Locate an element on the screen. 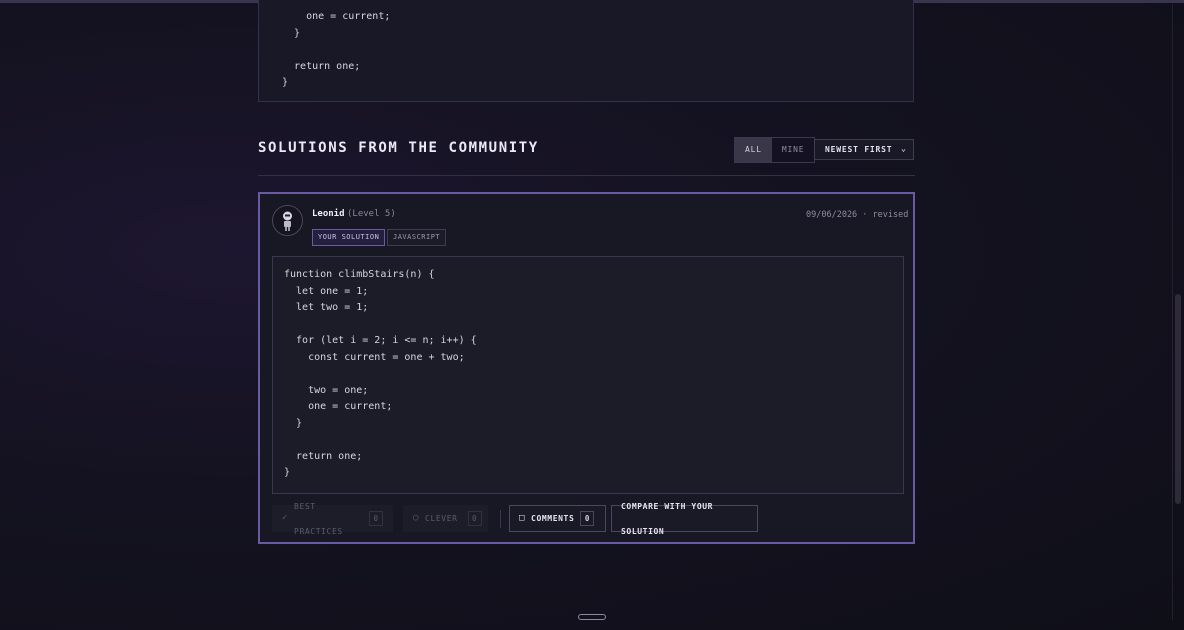  language-badge: JAVASCRIPT is located at coordinates (417, 237).